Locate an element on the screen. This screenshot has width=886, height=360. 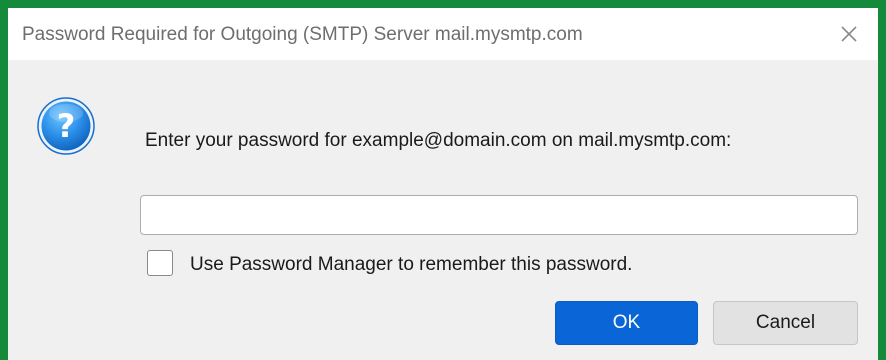
password-input is located at coordinates (499, 215).